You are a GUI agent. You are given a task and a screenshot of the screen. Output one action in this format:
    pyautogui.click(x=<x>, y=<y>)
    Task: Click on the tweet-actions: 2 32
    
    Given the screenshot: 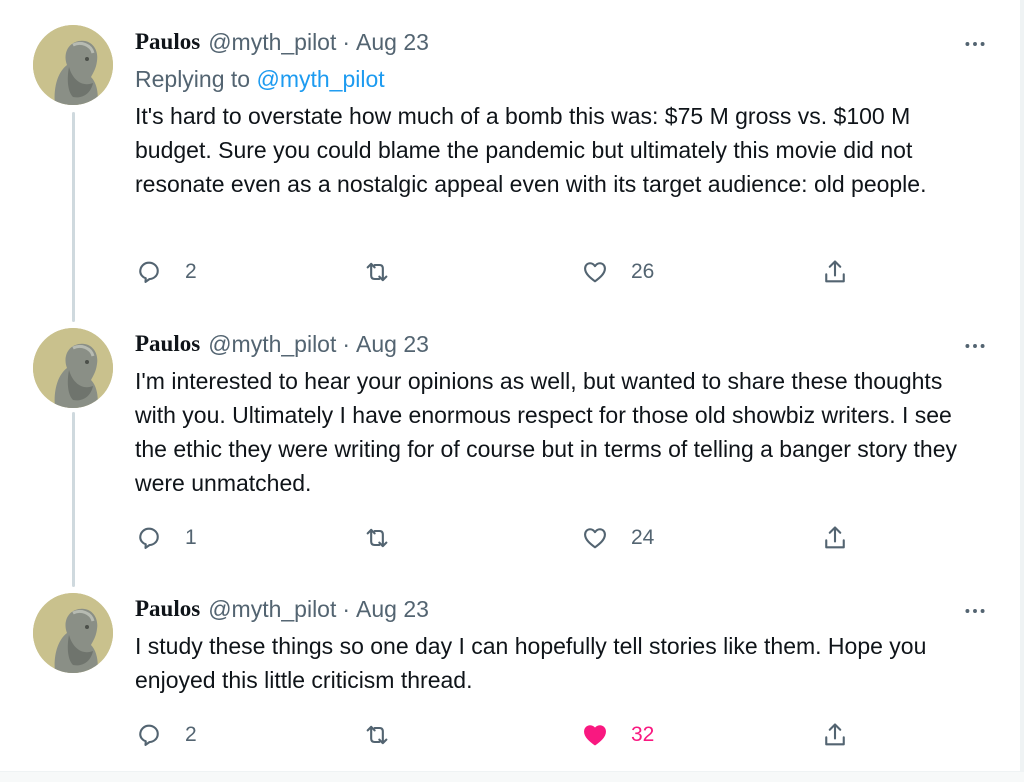 What is the action you would take?
    pyautogui.click(x=500, y=735)
    